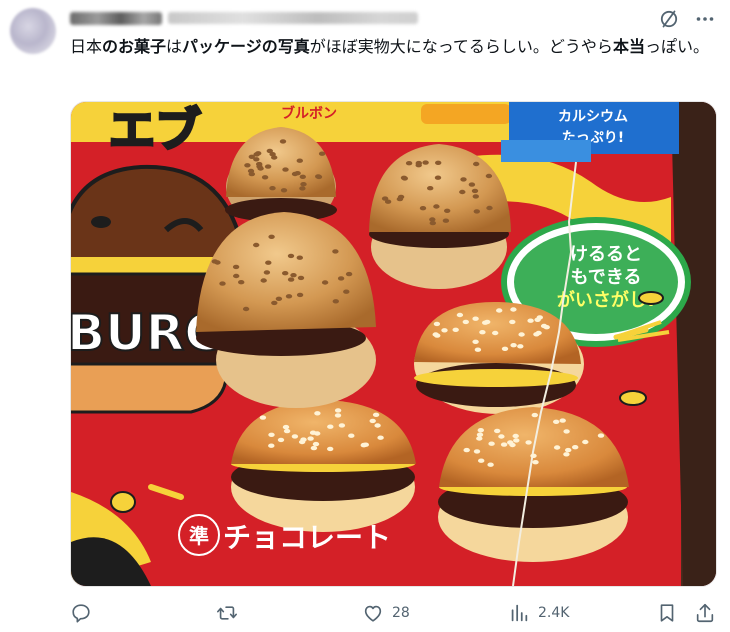 The height and width of the screenshot is (632, 730). I want to click on user-line, so click(244, 18).